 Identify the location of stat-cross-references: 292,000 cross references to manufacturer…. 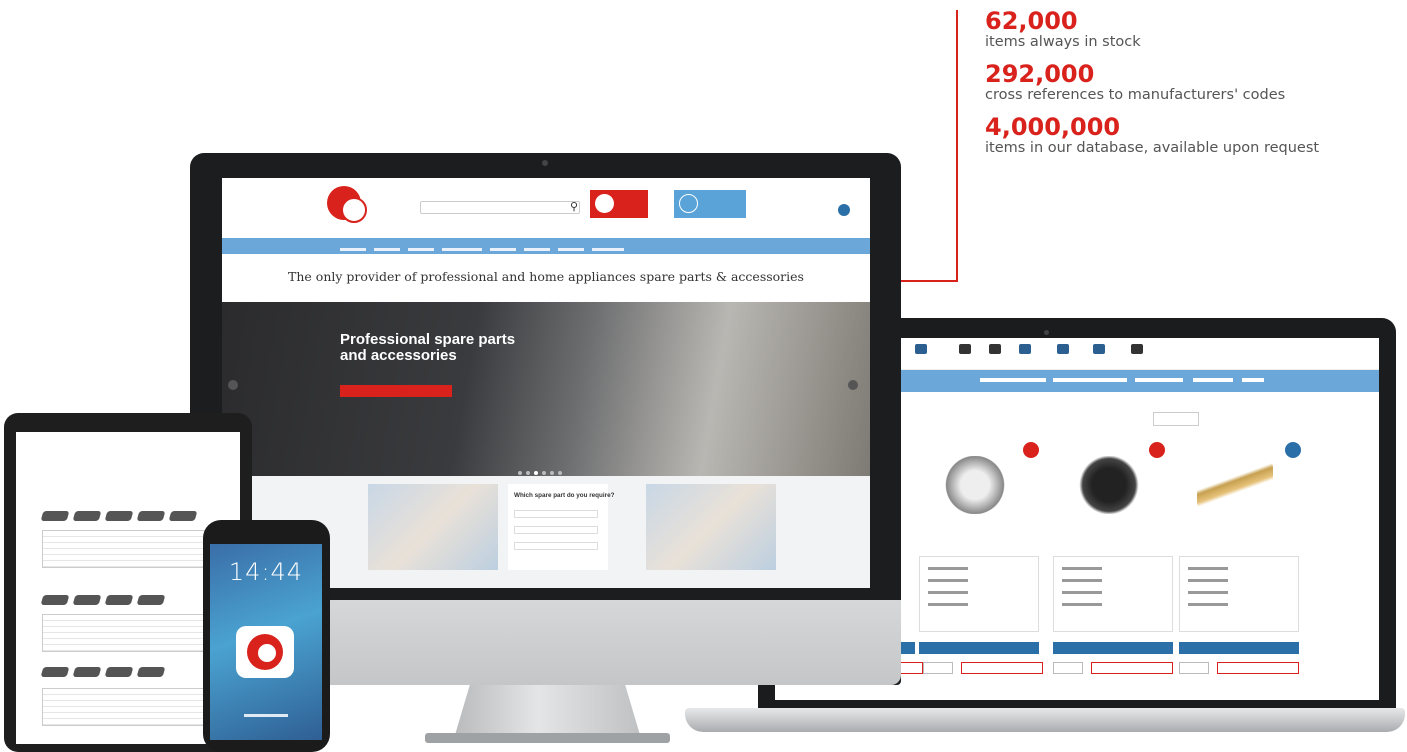
(1195, 82).